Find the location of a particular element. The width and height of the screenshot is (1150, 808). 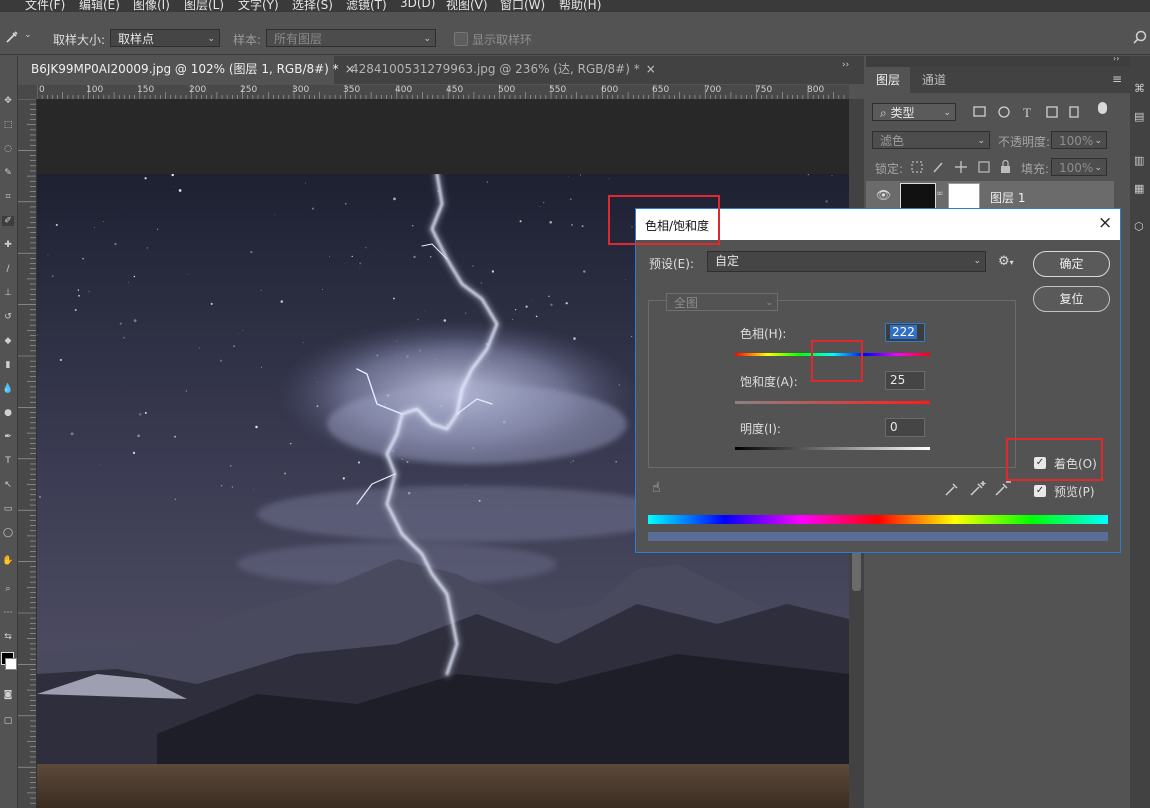

fill-input: 100% ⌄ is located at coordinates (1079, 167).